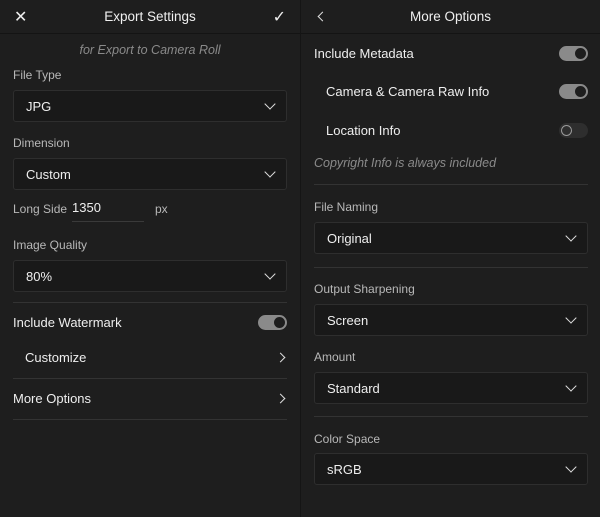 Image resolution: width=600 pixels, height=517 pixels. I want to click on color-space-select: sRGB, so click(451, 469).